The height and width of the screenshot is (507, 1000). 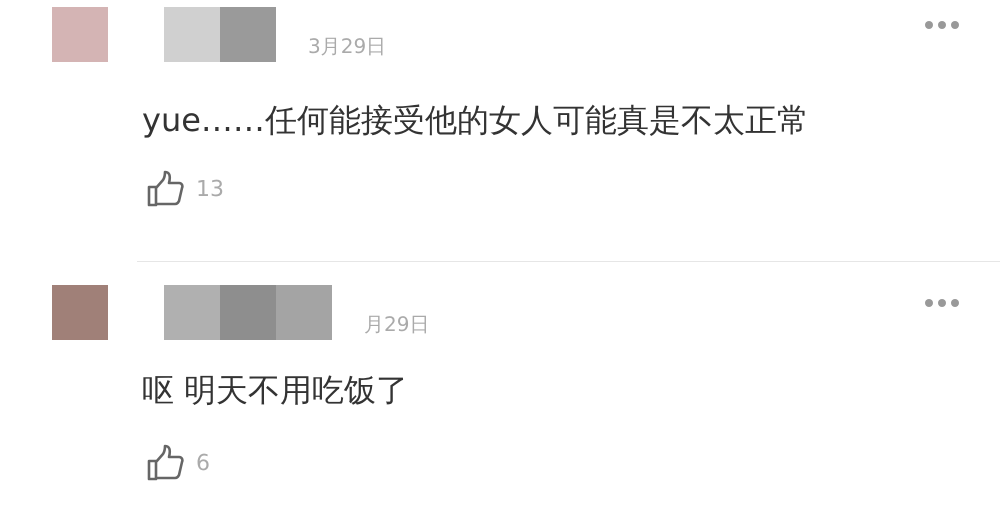 What do you see at coordinates (347, 47) in the screenshot?
I see `comment-date: 3月29日` at bounding box center [347, 47].